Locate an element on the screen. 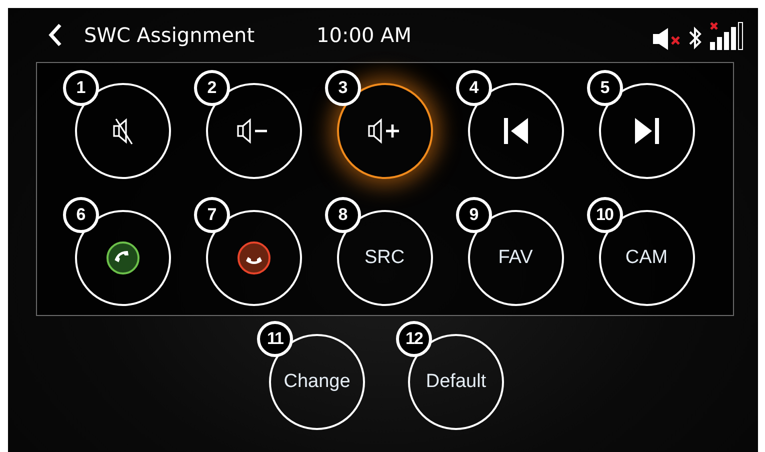 Image resolution: width=765 pixels, height=452 pixels. clock-time: 10:00 AM is located at coordinates (364, 35).